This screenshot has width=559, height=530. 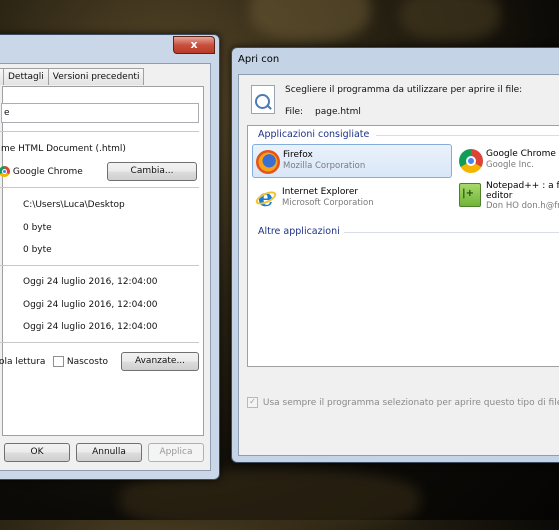 What do you see at coordinates (521, 154) in the screenshot?
I see `app-name: Google Chrome` at bounding box center [521, 154].